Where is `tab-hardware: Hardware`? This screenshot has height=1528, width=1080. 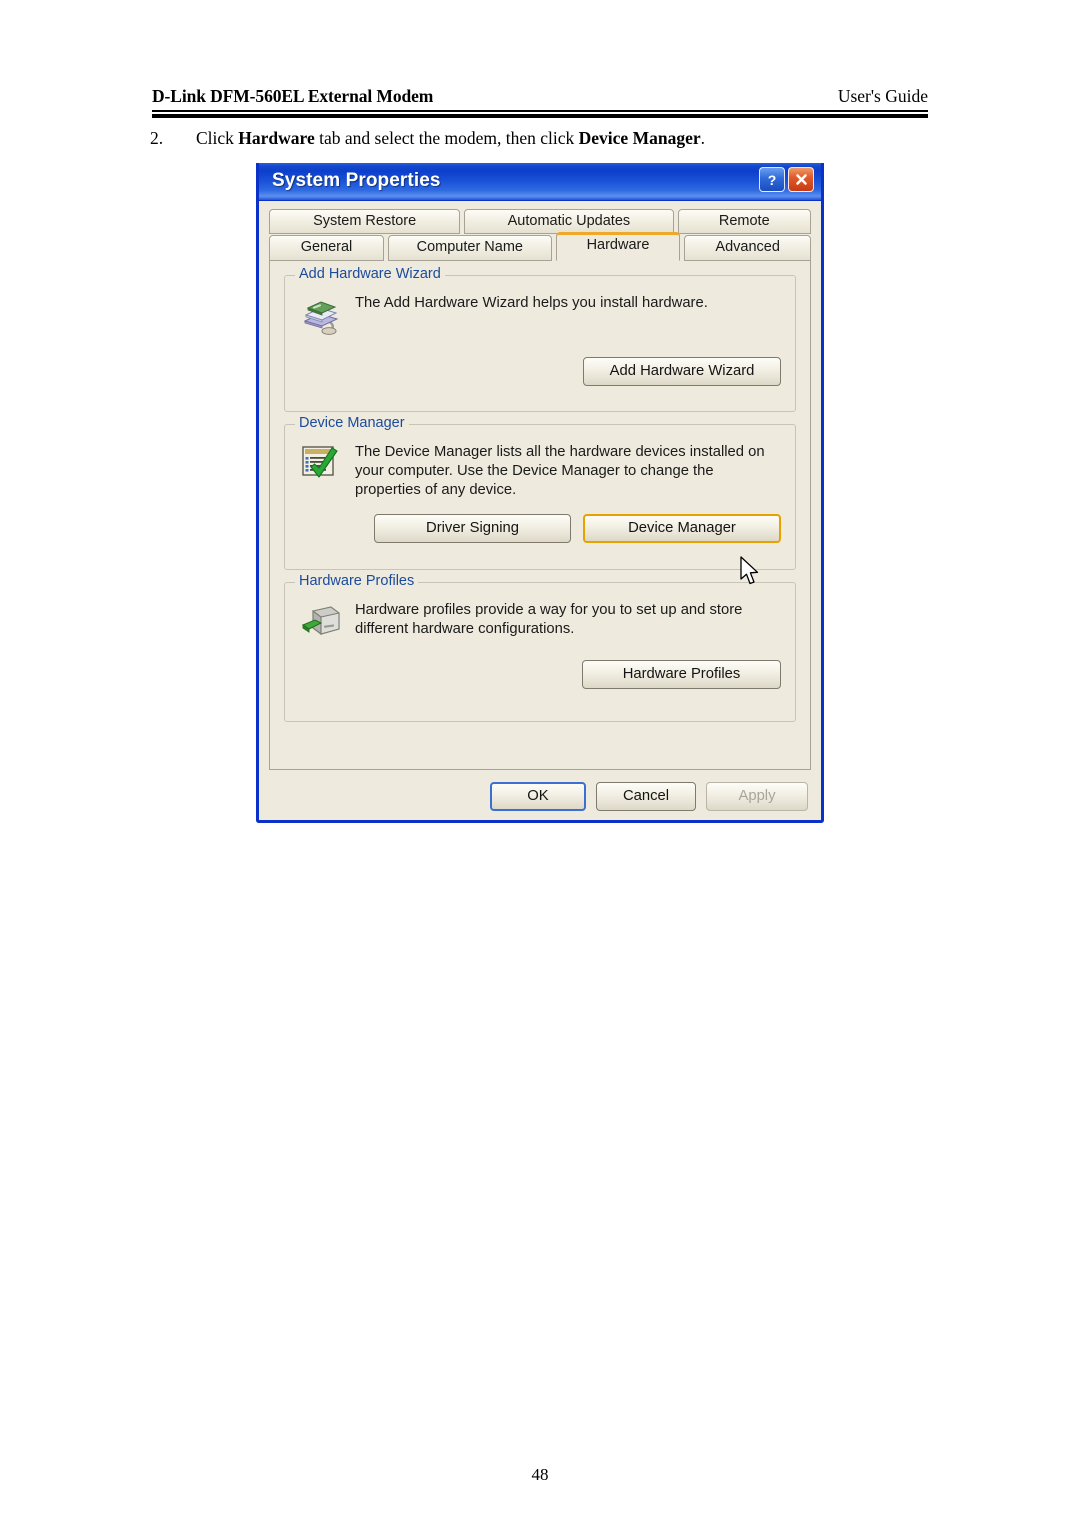
tab-hardware: Hardware is located at coordinates (618, 246).